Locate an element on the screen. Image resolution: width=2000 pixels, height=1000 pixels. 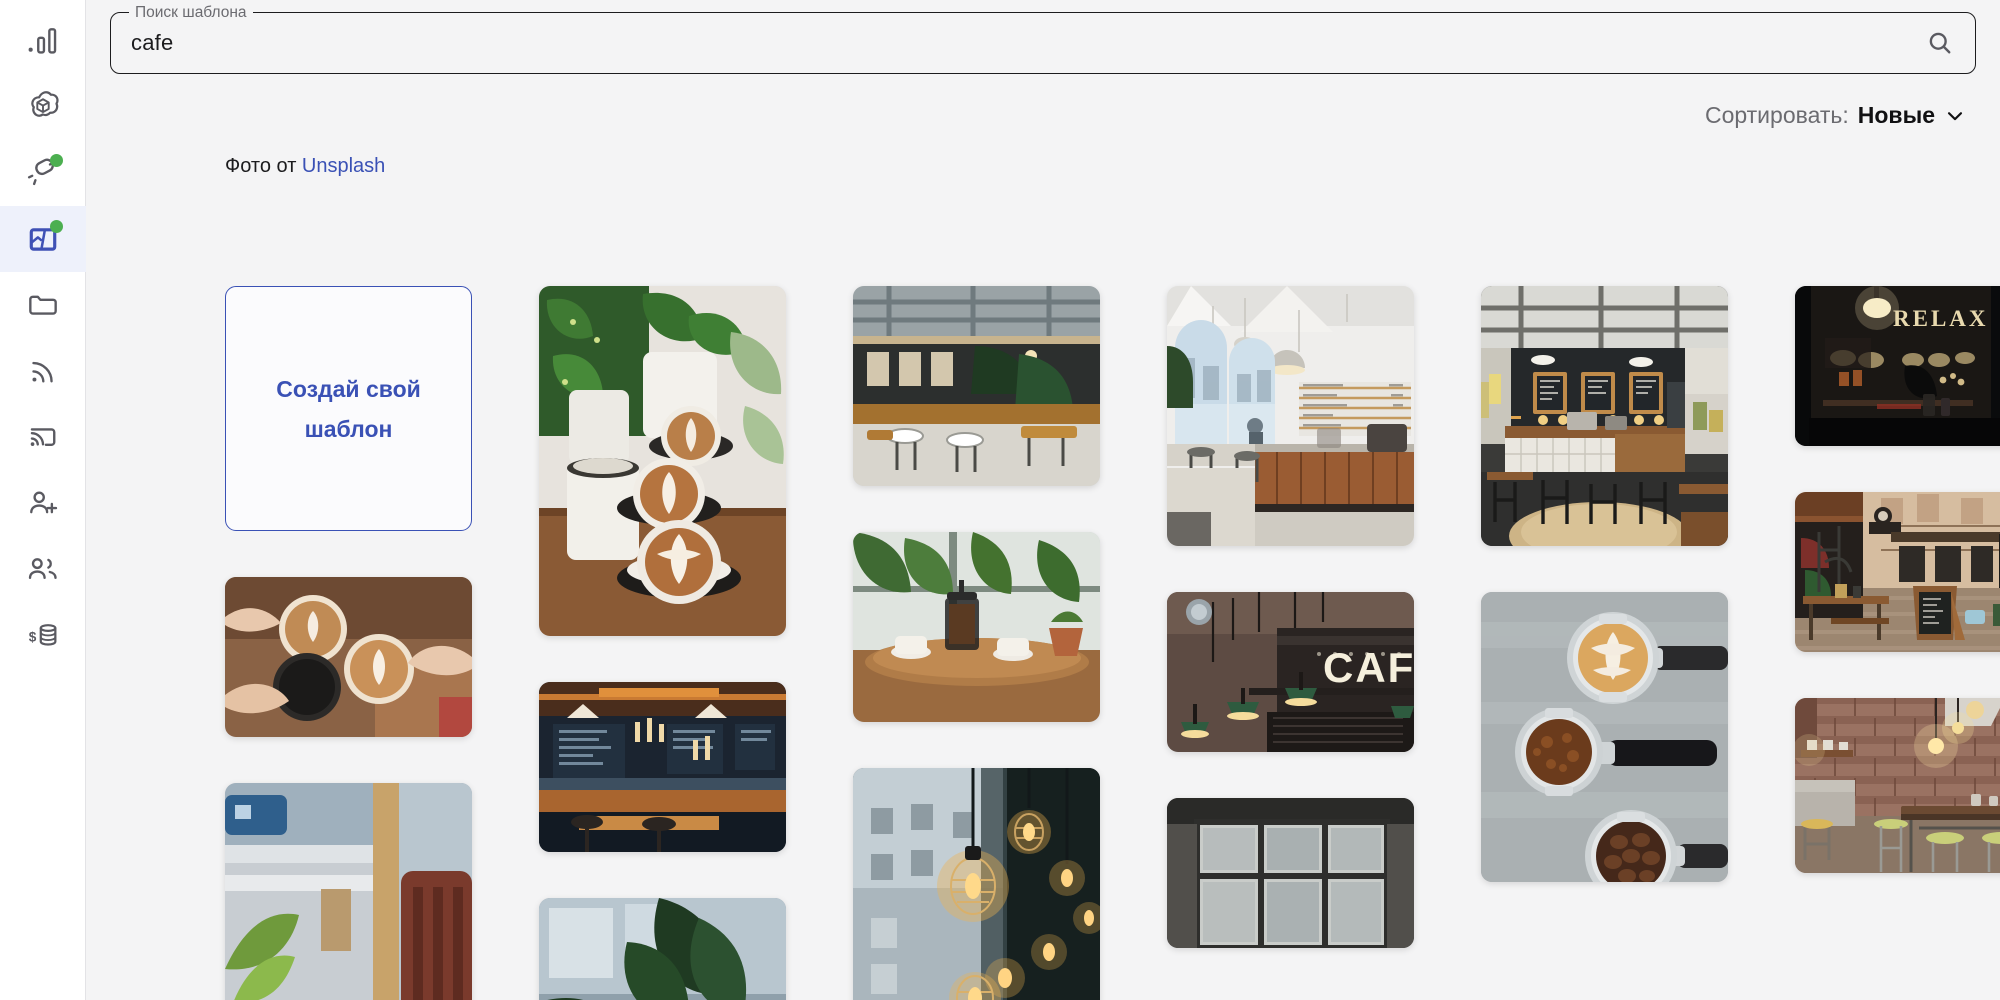
photo-brick is located at coordinates (1897, 785).